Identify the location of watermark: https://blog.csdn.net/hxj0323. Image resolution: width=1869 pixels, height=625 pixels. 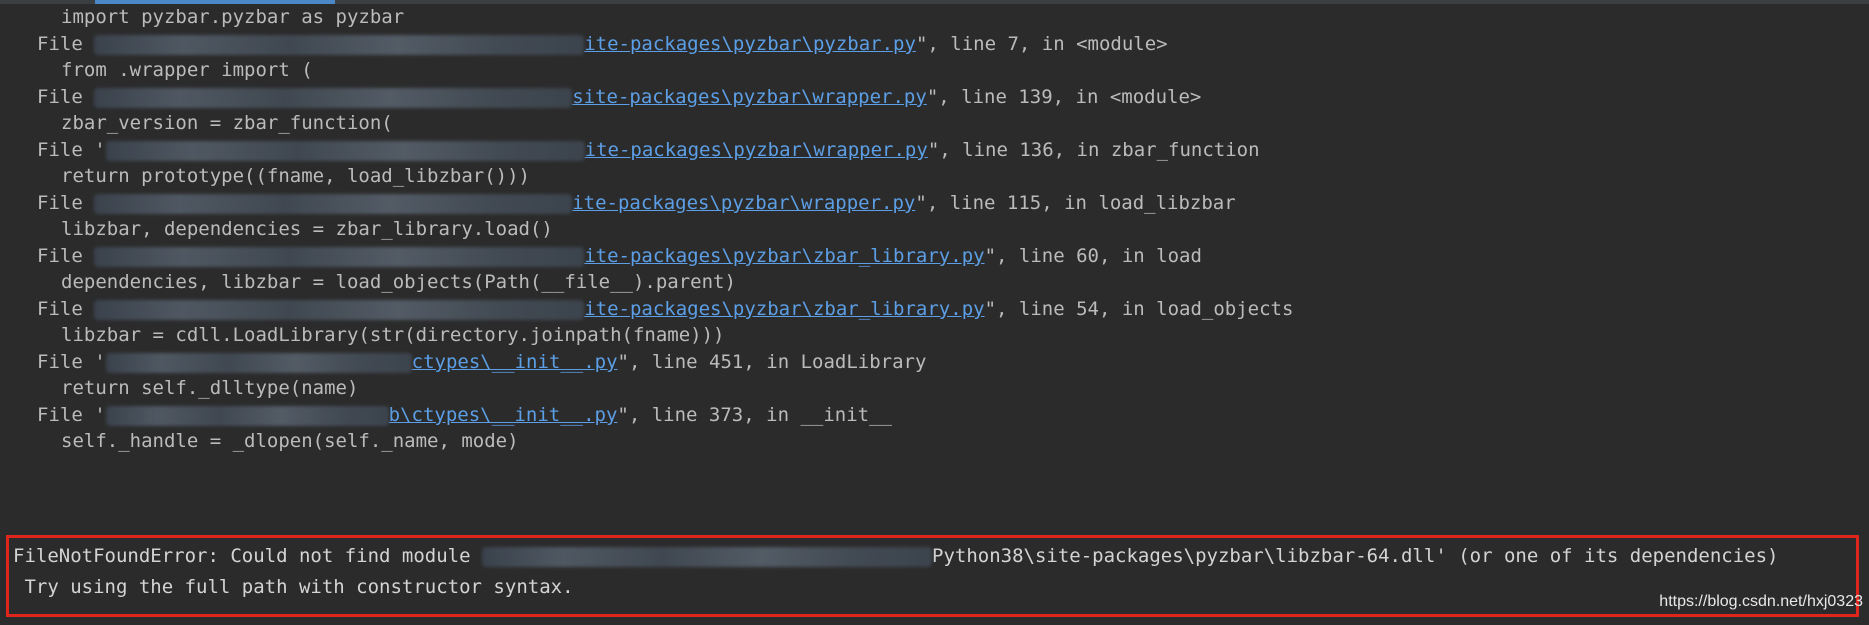
(1761, 601).